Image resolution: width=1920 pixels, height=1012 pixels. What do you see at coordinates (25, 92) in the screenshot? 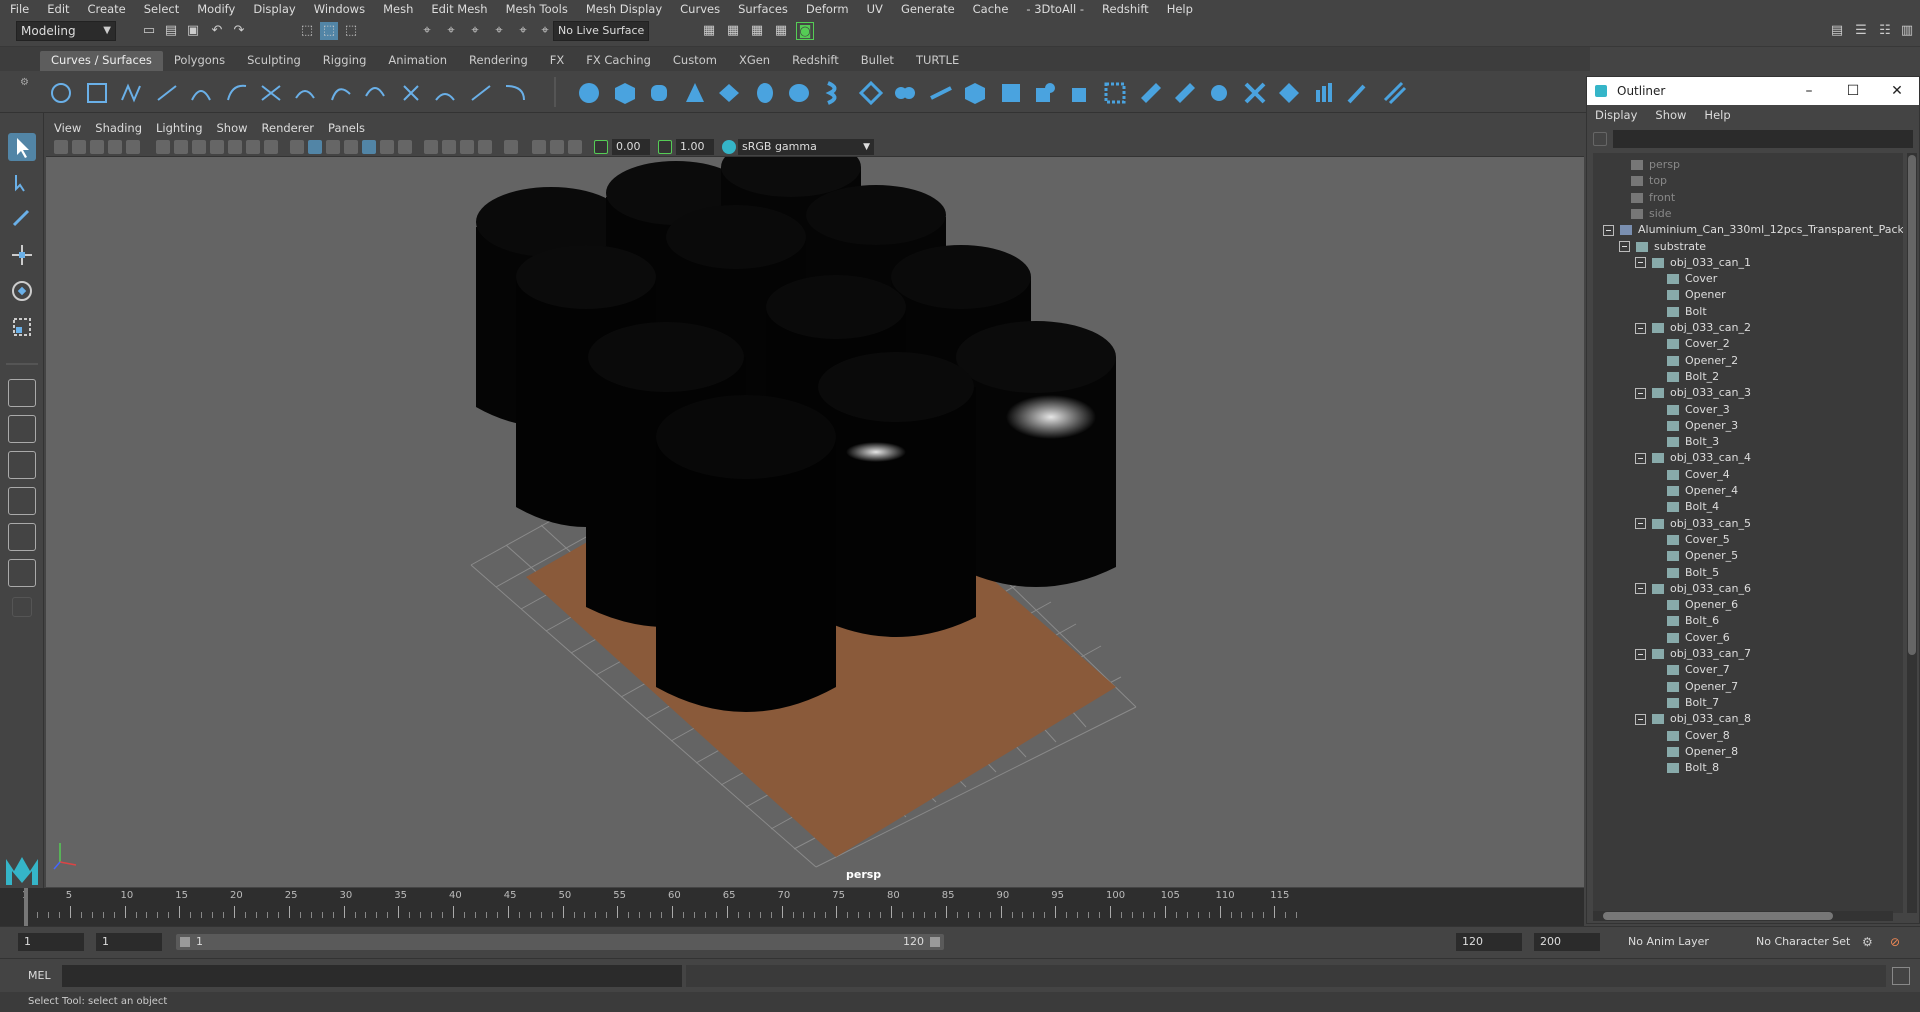
I see `gear-icon: ⚙` at bounding box center [25, 92].